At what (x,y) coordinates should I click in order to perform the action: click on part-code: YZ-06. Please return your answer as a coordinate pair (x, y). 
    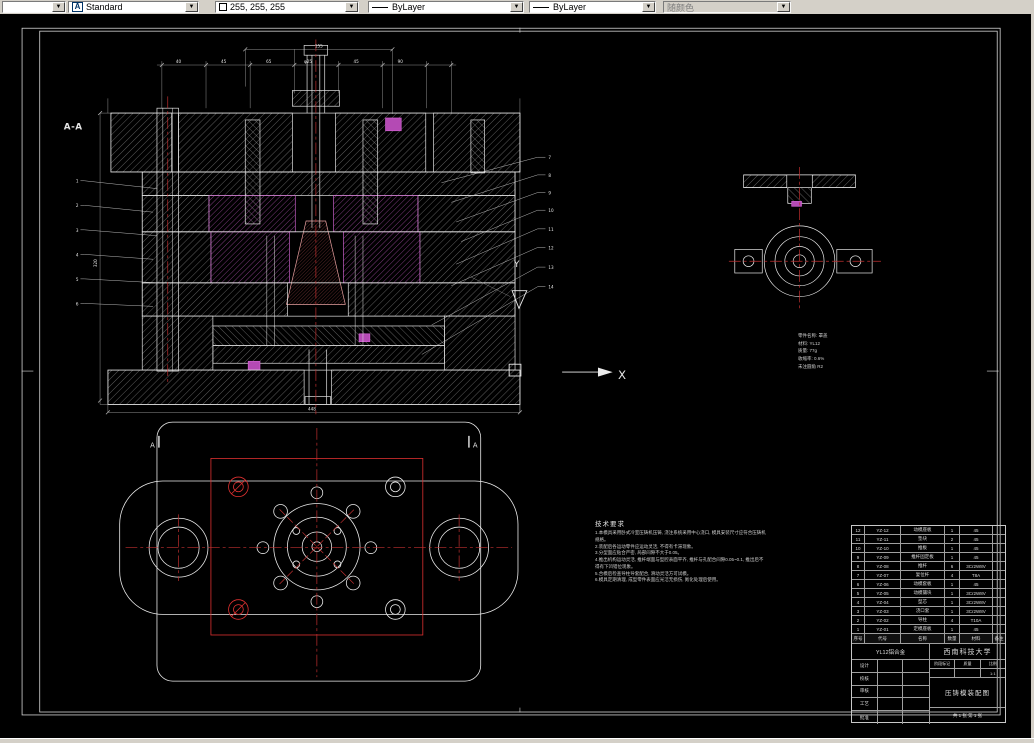
    Looking at the image, I should click on (883, 584).